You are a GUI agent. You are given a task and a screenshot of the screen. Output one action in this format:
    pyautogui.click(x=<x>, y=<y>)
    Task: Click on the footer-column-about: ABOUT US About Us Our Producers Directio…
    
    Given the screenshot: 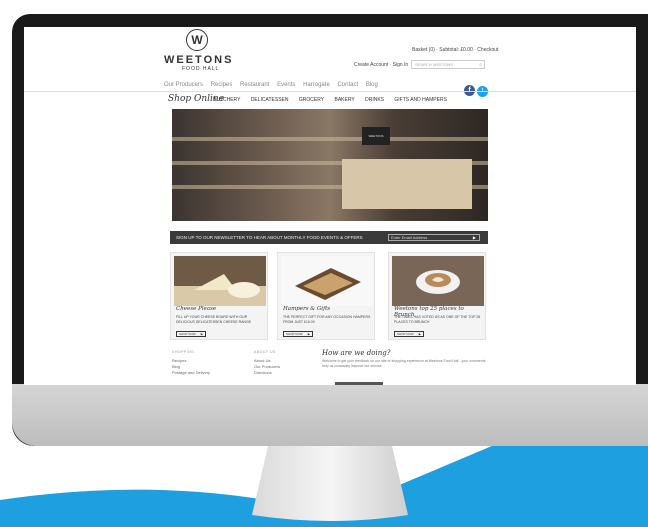 What is the action you would take?
    pyautogui.click(x=267, y=362)
    